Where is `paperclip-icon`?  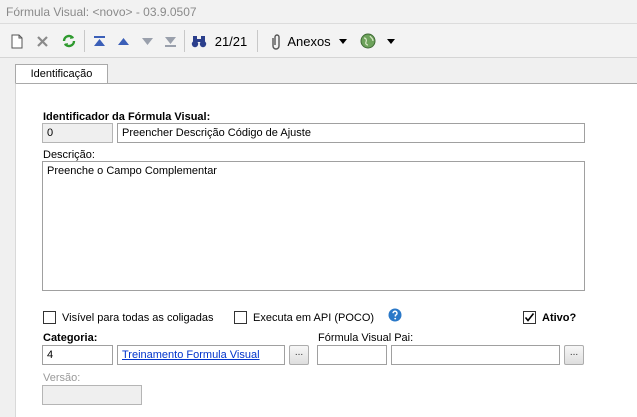
paperclip-icon is located at coordinates (276, 41).